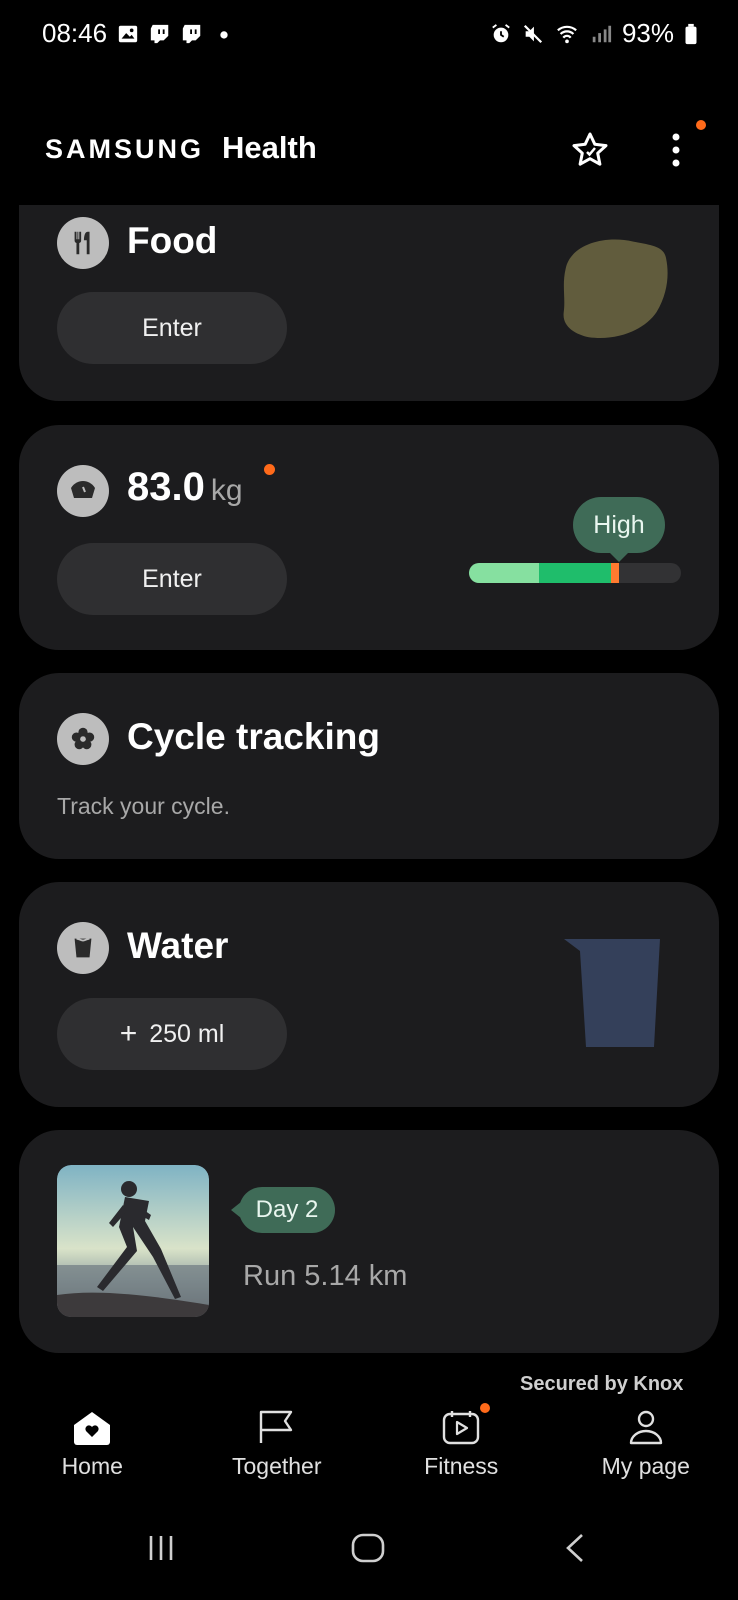  What do you see at coordinates (224, 34) in the screenshot?
I see `notification-dot-icon` at bounding box center [224, 34].